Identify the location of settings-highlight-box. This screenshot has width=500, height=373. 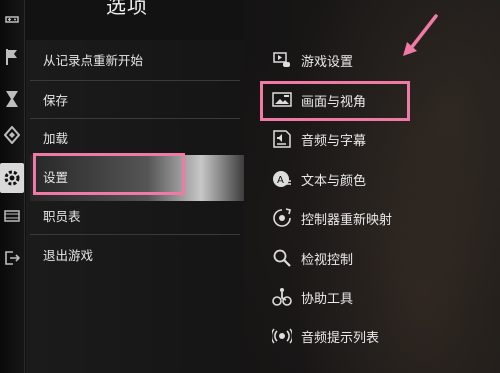
(109, 174).